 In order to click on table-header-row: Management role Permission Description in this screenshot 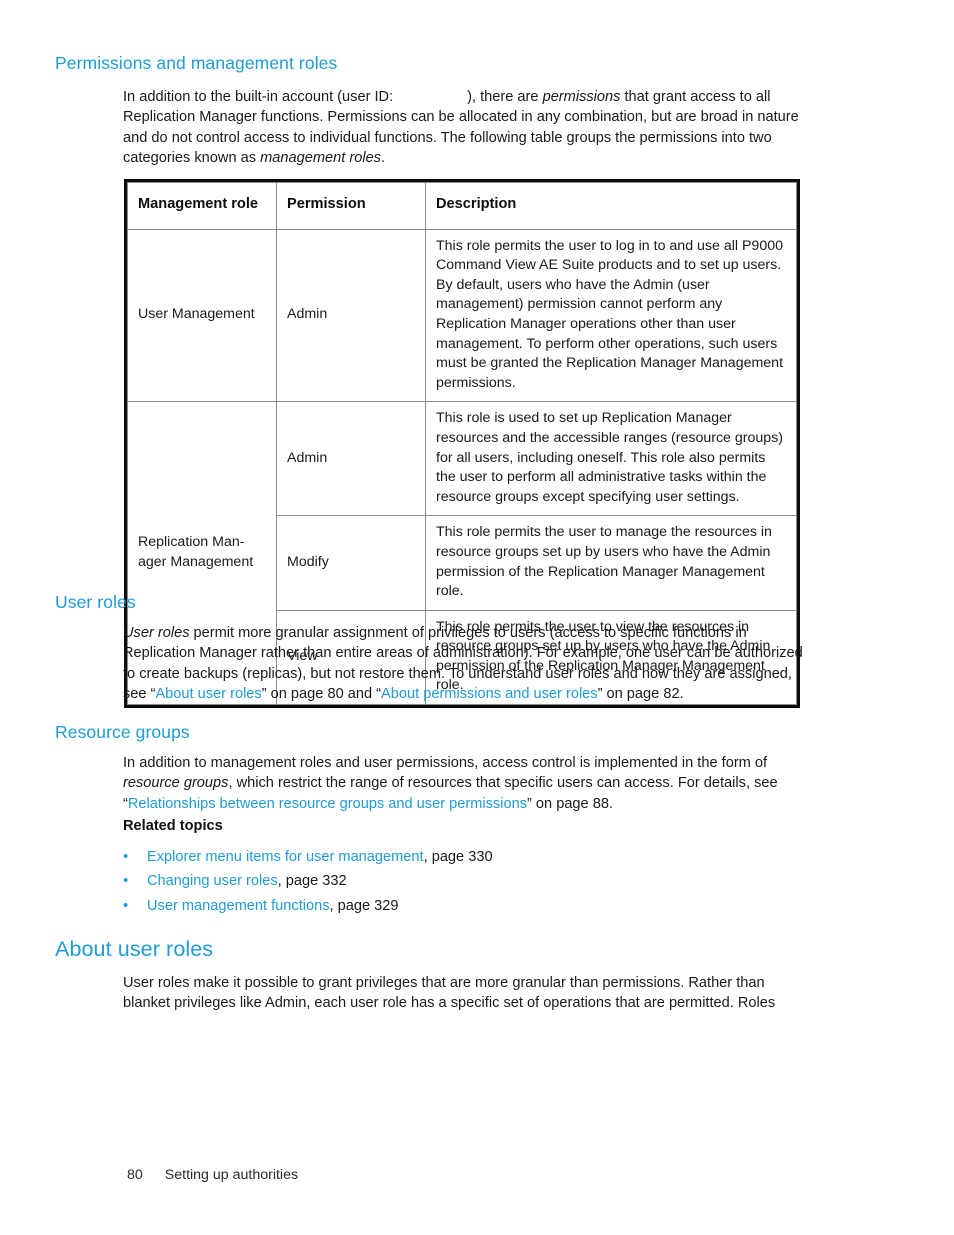, I will do `click(462, 206)`.